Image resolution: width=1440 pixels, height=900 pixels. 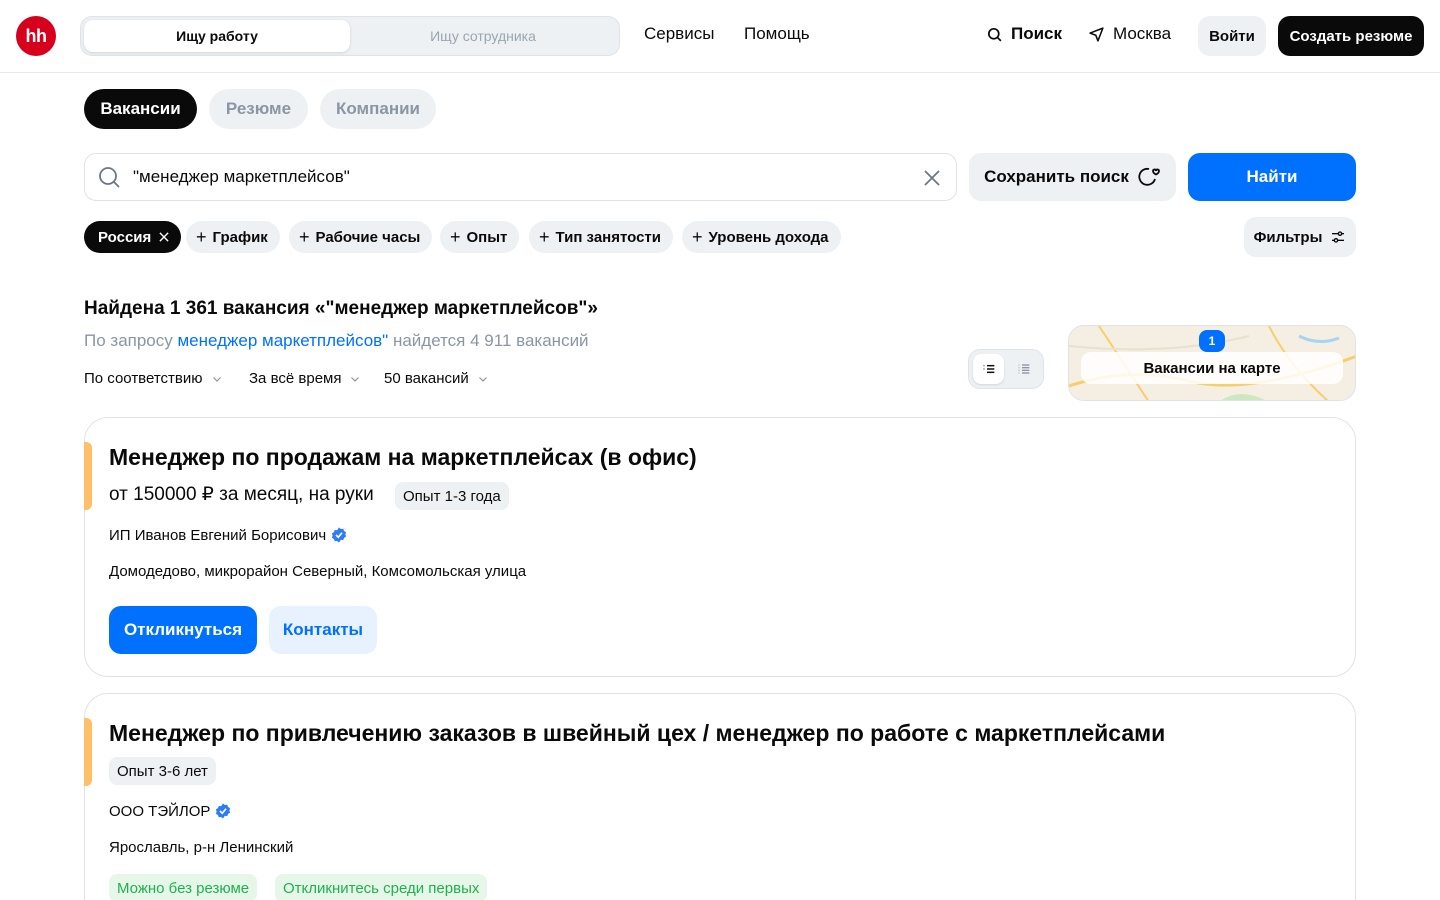 What do you see at coordinates (282, 340) in the screenshot?
I see `suggest-link: менеджер маркетплейсов"` at bounding box center [282, 340].